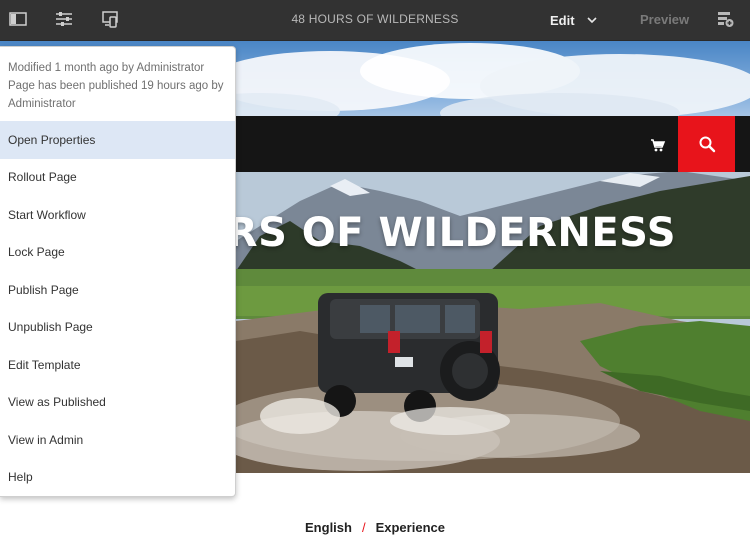 The height and width of the screenshot is (553, 750). I want to click on cart-icon, so click(658, 145).